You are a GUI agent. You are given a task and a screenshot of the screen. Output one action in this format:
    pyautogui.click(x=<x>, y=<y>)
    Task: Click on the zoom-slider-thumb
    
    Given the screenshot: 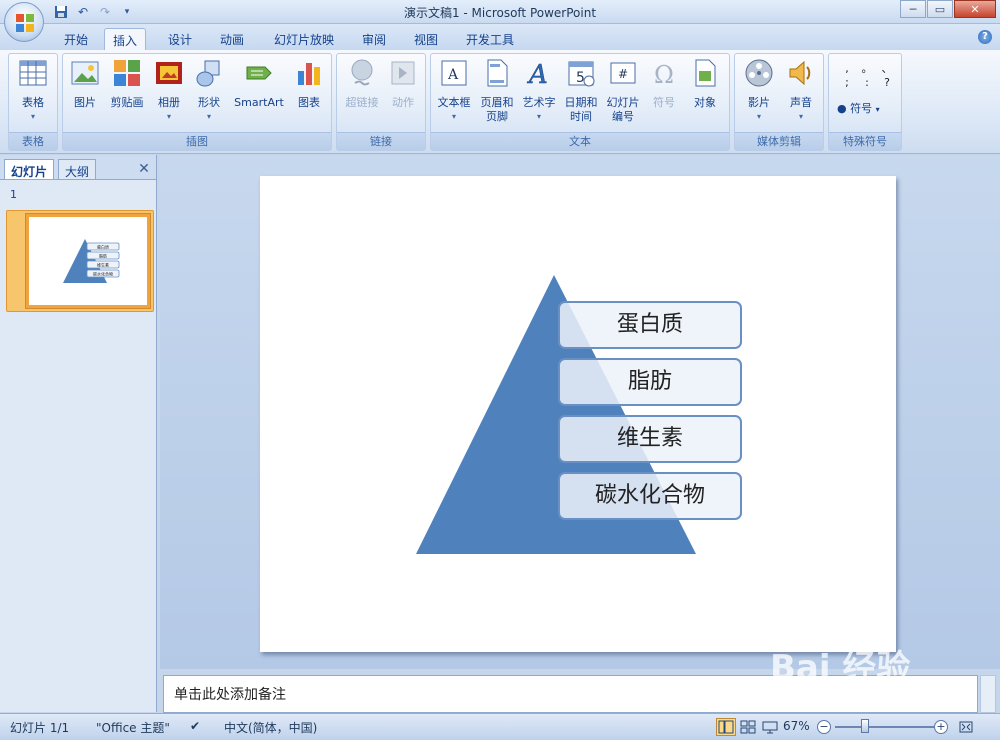 What is the action you would take?
    pyautogui.click(x=865, y=726)
    